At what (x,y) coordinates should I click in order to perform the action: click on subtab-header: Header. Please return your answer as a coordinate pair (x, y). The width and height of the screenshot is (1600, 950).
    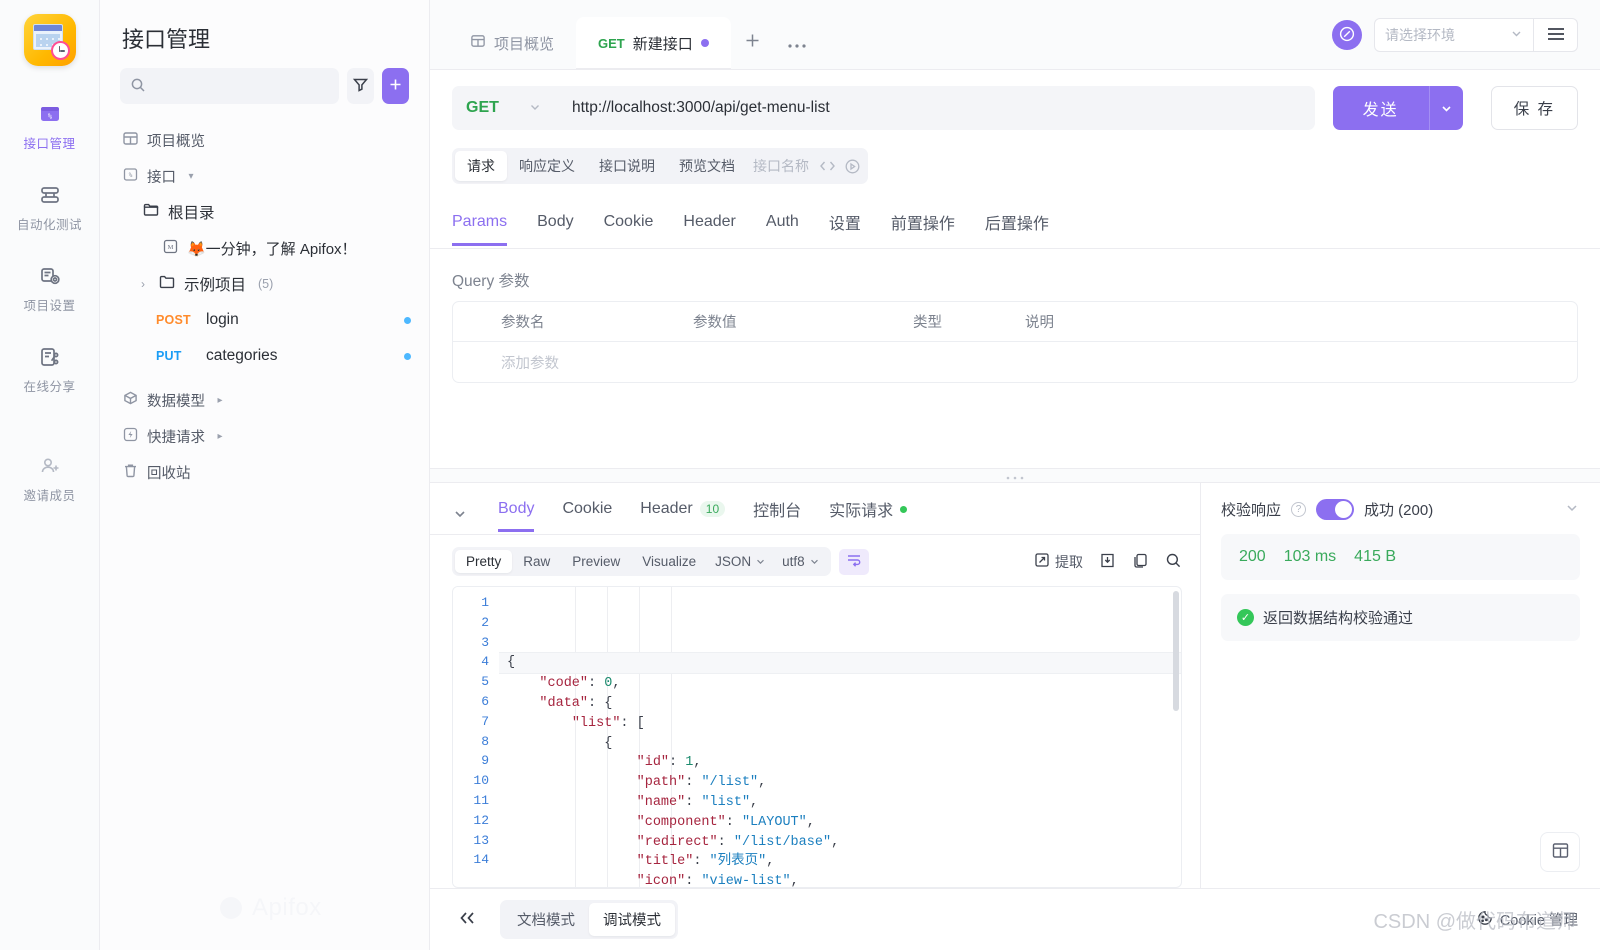
    Looking at the image, I should click on (709, 229).